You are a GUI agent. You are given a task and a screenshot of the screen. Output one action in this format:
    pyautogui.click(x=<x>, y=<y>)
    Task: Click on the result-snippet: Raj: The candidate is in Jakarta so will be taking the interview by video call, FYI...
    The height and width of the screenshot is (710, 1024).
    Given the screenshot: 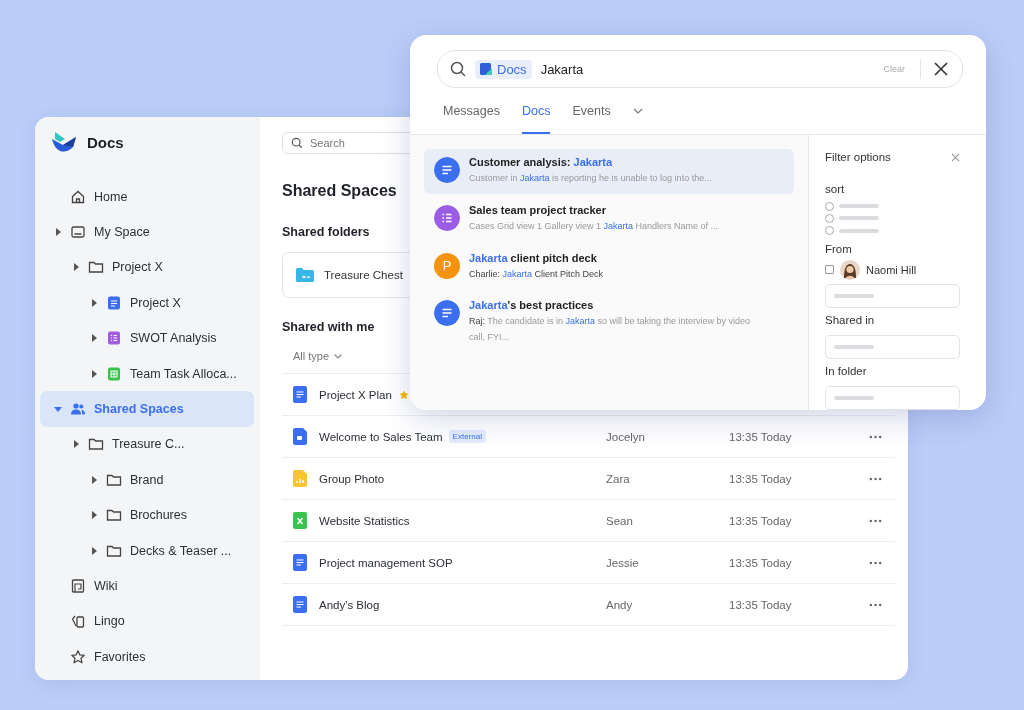 What is the action you would take?
    pyautogui.click(x=610, y=329)
    